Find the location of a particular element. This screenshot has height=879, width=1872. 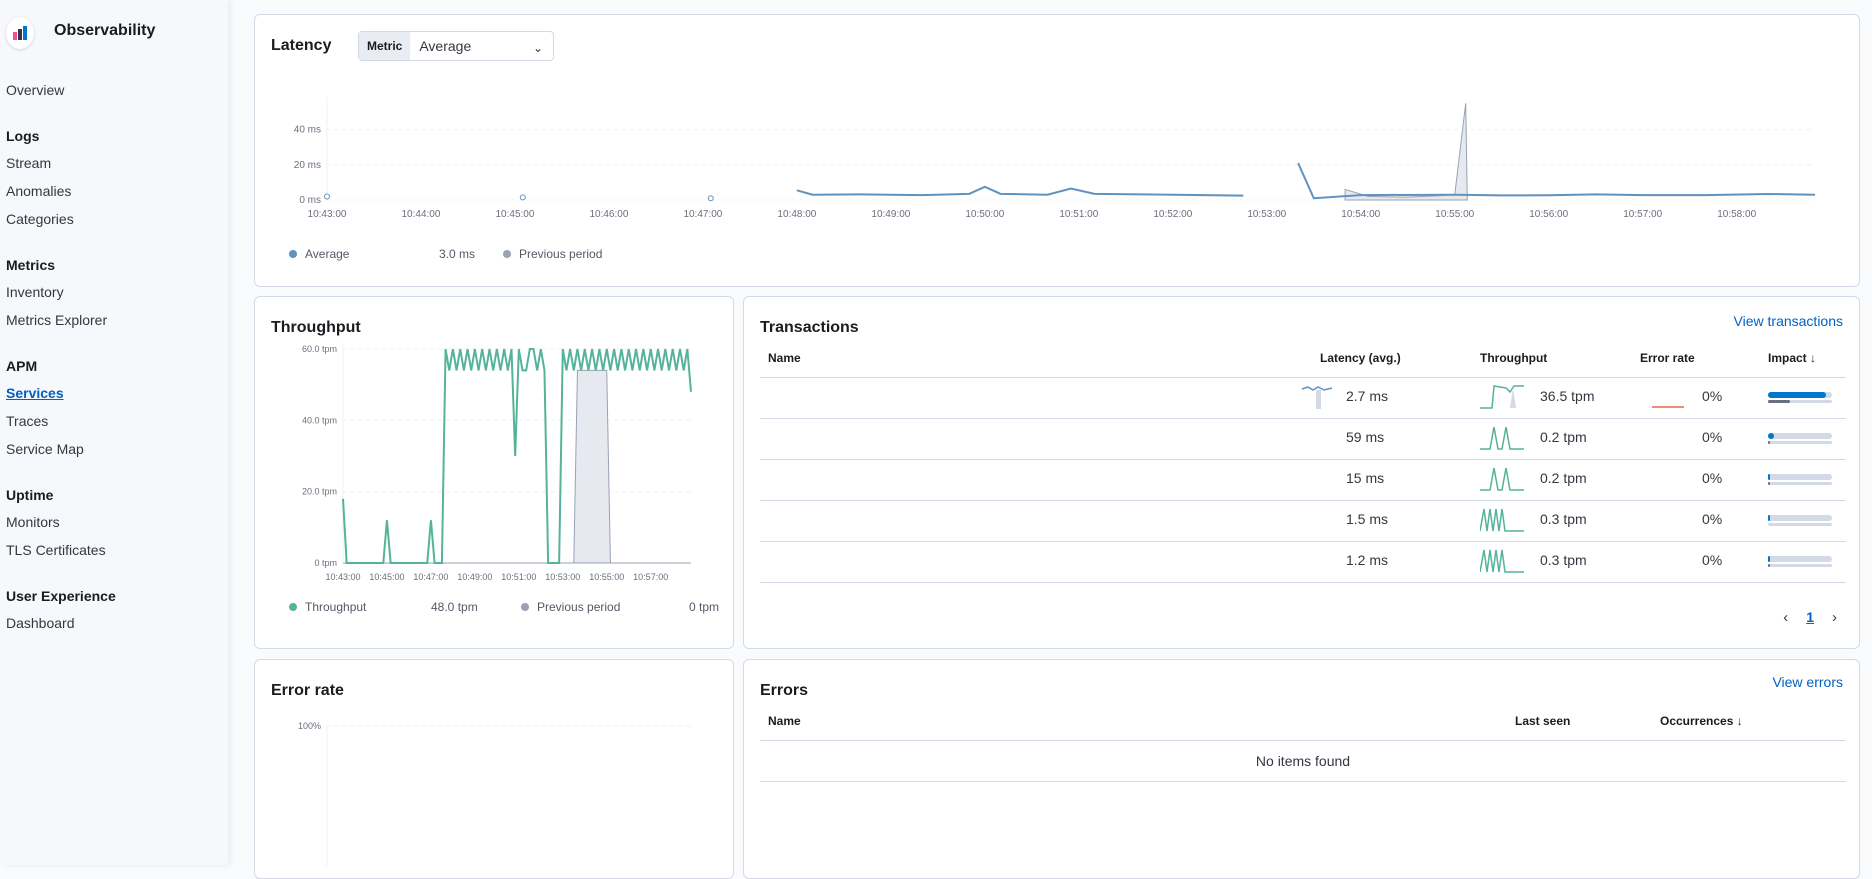

x-tick-label: 10:43:00 is located at coordinates (327, 214).